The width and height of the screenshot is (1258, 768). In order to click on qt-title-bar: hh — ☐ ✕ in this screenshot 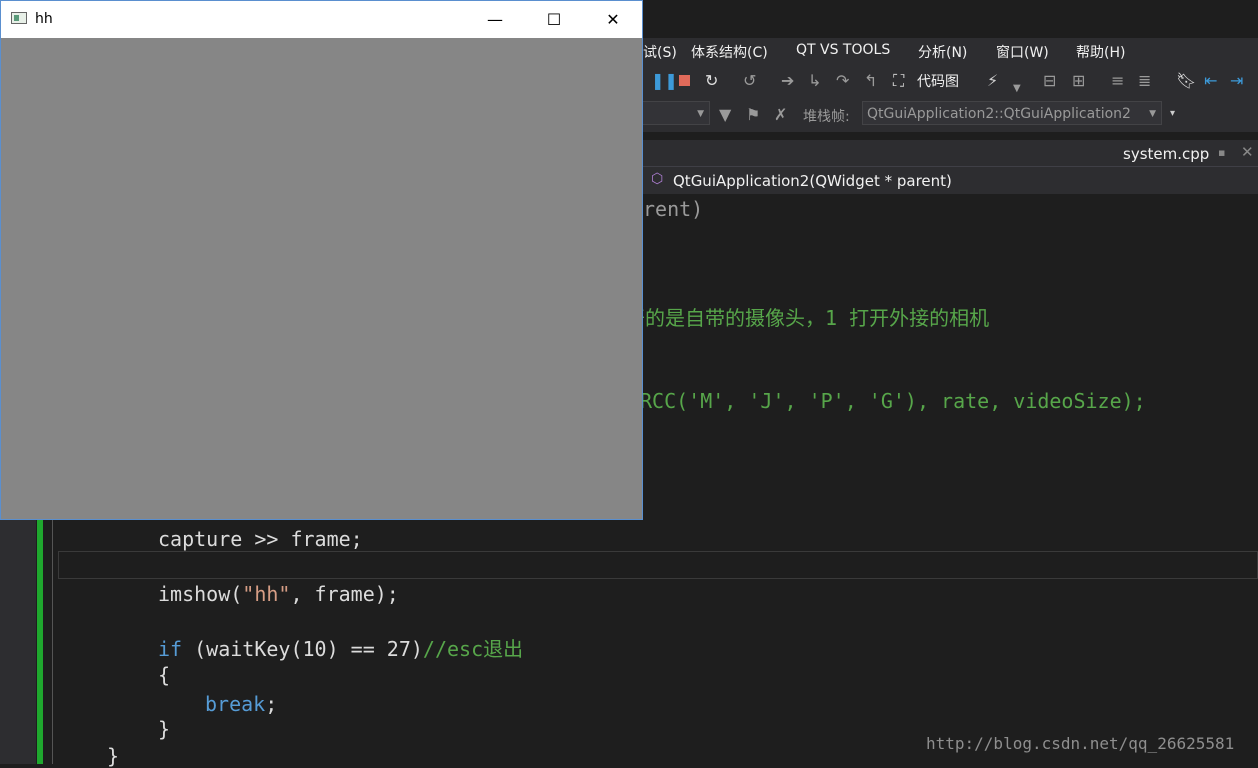, I will do `click(321, 19)`.